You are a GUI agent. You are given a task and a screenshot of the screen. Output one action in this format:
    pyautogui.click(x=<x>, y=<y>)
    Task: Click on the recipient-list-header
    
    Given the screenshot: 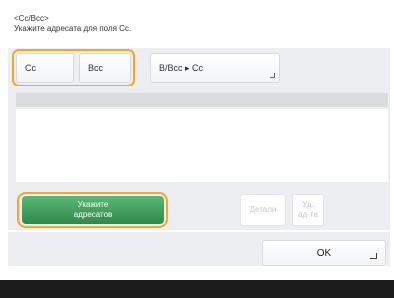 What is the action you would take?
    pyautogui.click(x=202, y=100)
    